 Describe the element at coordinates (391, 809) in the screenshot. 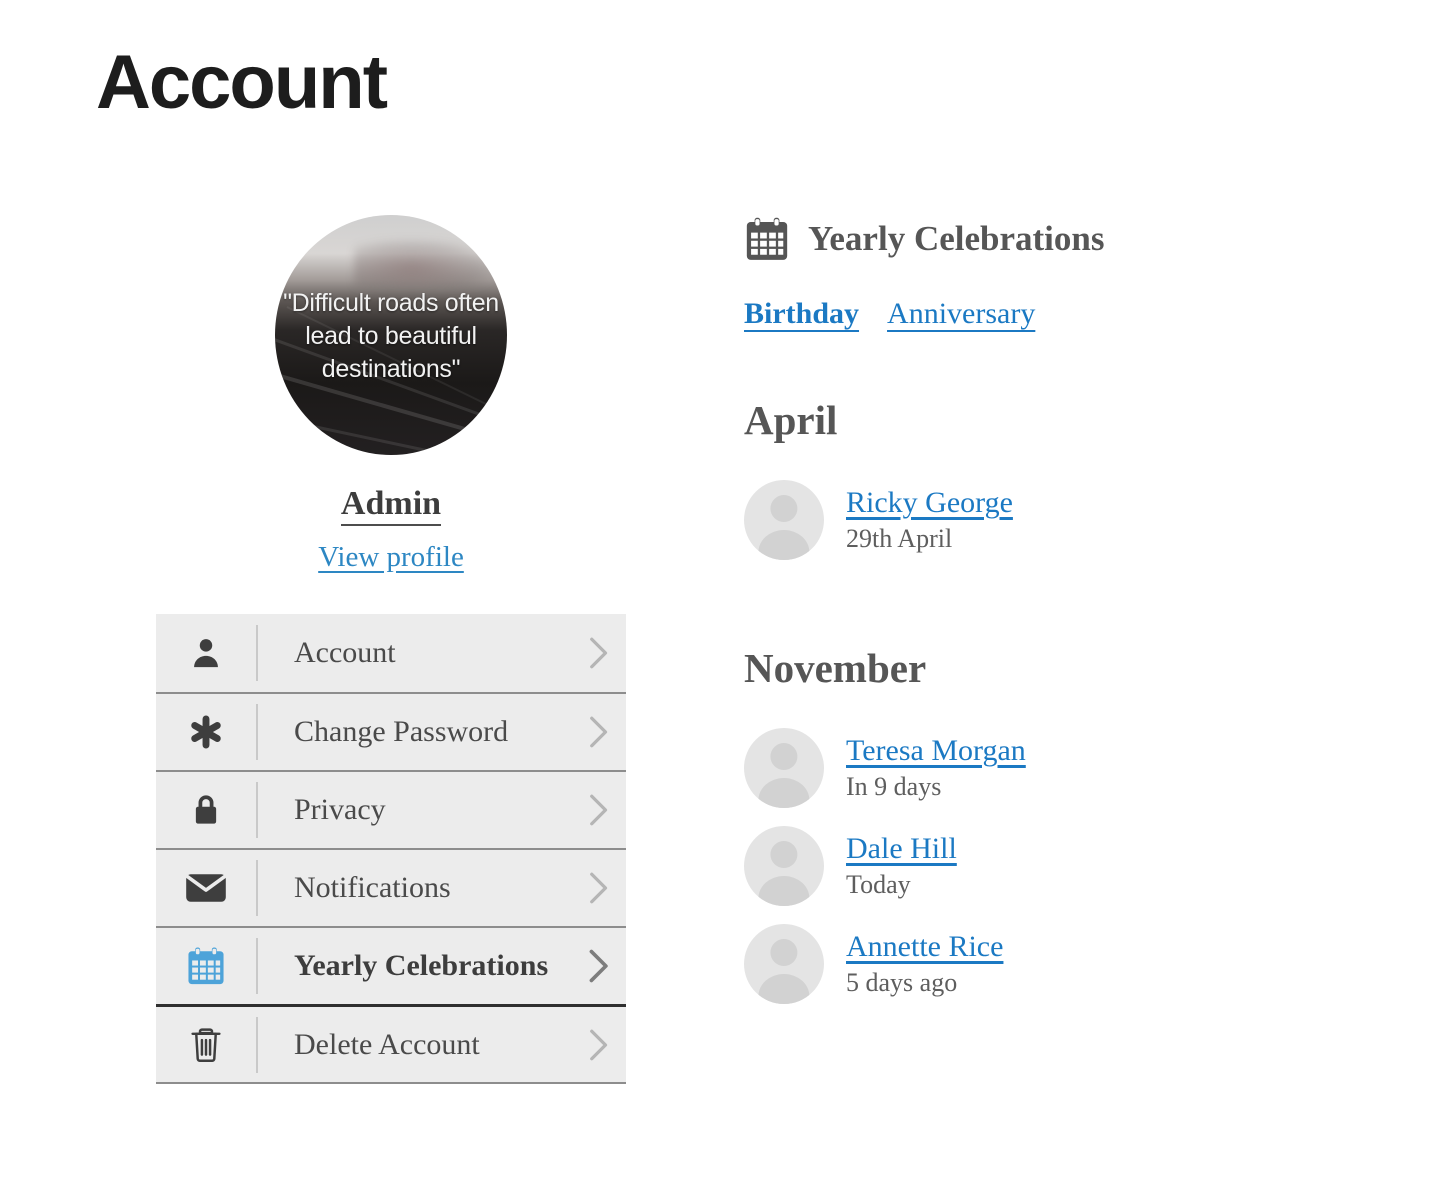

I see `menu-item-privacy: Privacy` at that location.